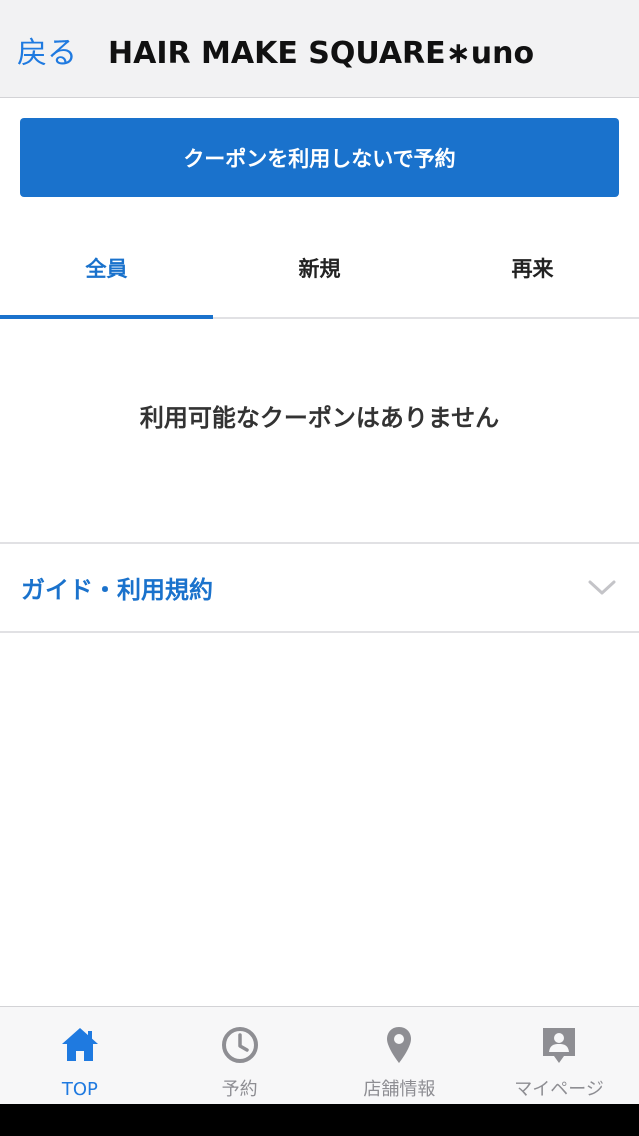 This screenshot has width=639, height=1136. What do you see at coordinates (319, 587) in the screenshot?
I see `guide-terms-accordion: ガイド・利用規約` at bounding box center [319, 587].